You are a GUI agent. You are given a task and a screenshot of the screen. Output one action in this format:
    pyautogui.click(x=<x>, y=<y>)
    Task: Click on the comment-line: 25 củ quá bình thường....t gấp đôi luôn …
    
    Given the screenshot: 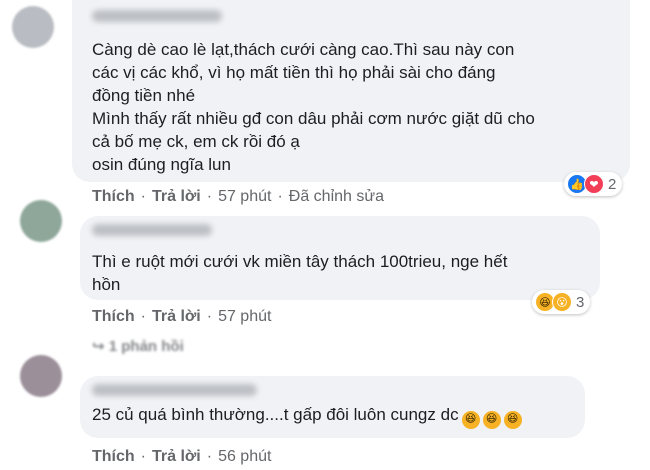 What is the action you would take?
    pyautogui.click(x=275, y=414)
    